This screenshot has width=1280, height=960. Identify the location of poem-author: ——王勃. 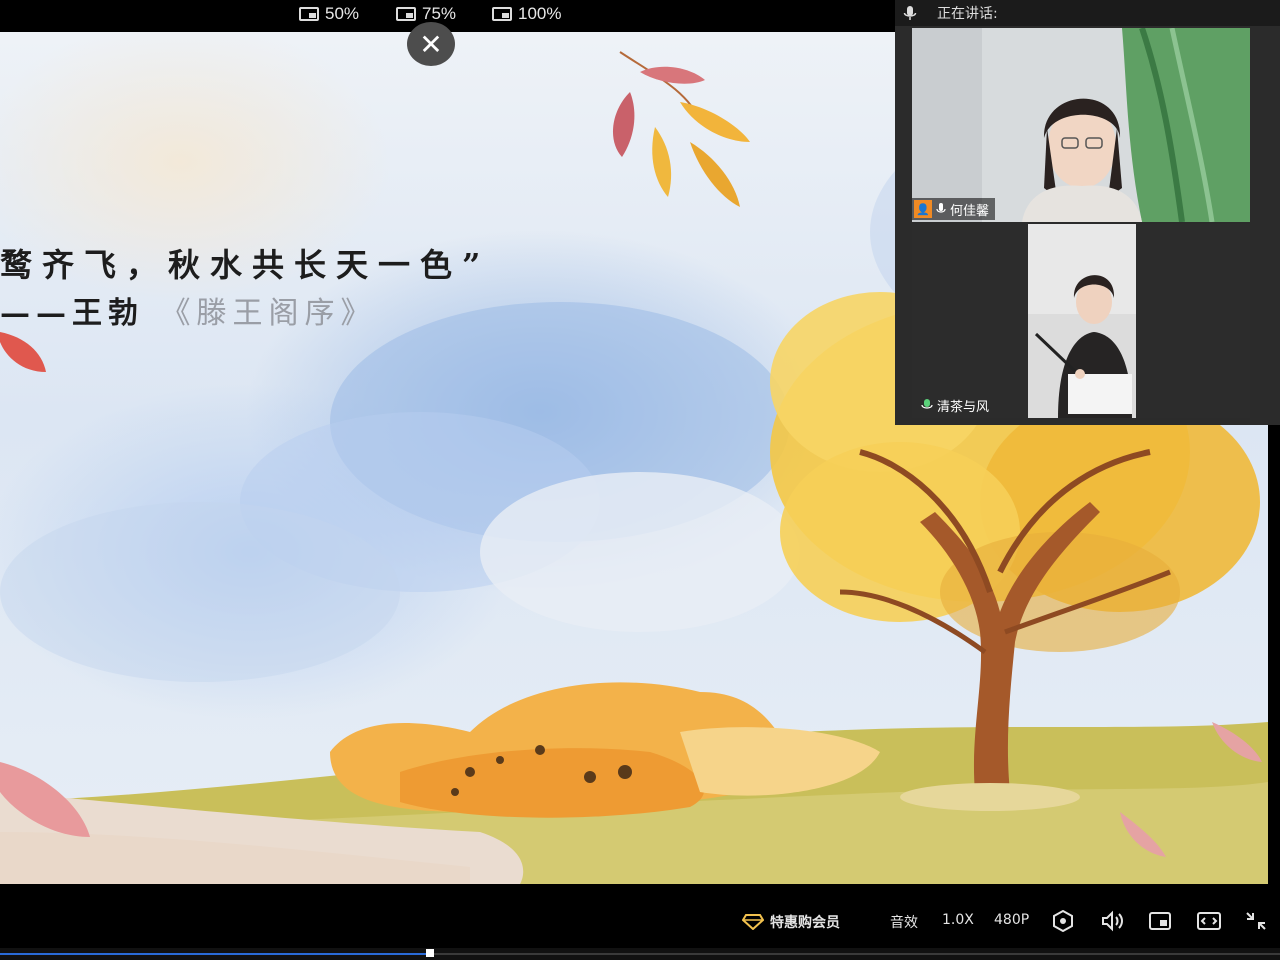
(72, 313).